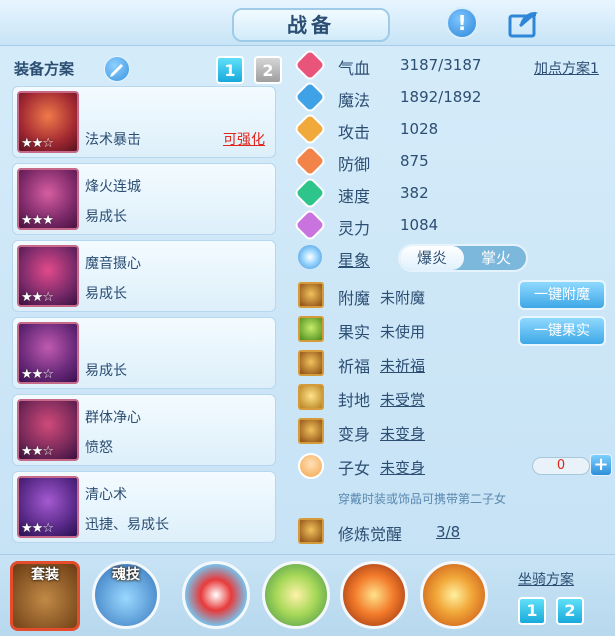 This screenshot has width=615, height=636. I want to click on child-value-link: 未变身, so click(402, 467).